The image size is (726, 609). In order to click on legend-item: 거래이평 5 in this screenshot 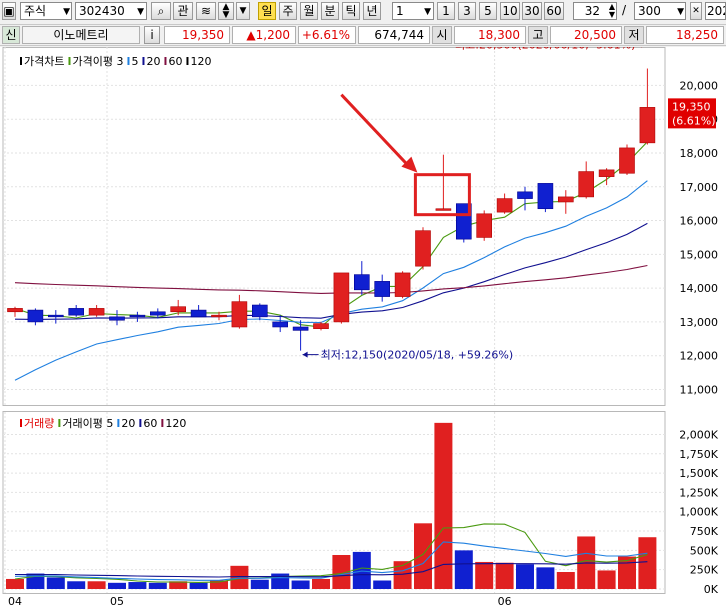, I will do `click(85, 423)`.